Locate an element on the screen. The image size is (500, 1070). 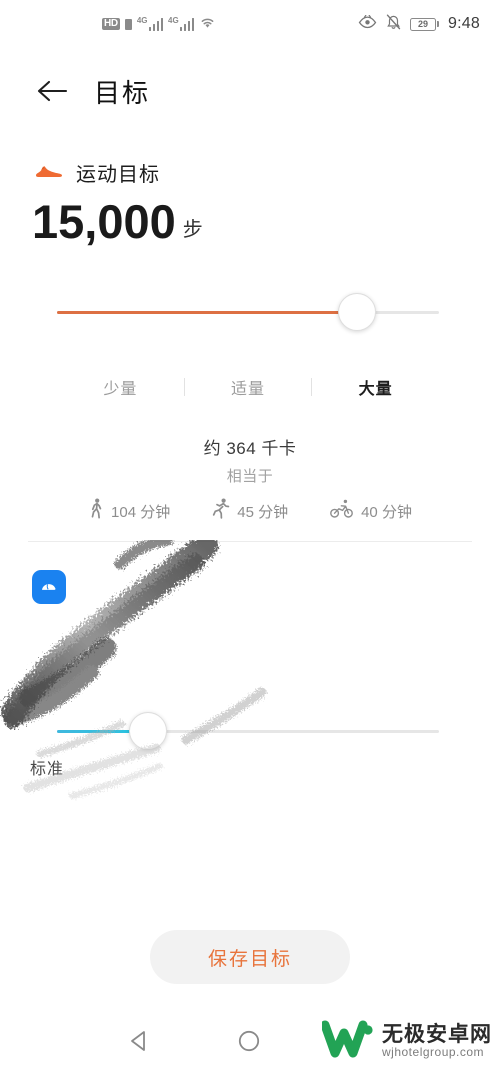
segment-low: 少量 is located at coordinates (120, 387).